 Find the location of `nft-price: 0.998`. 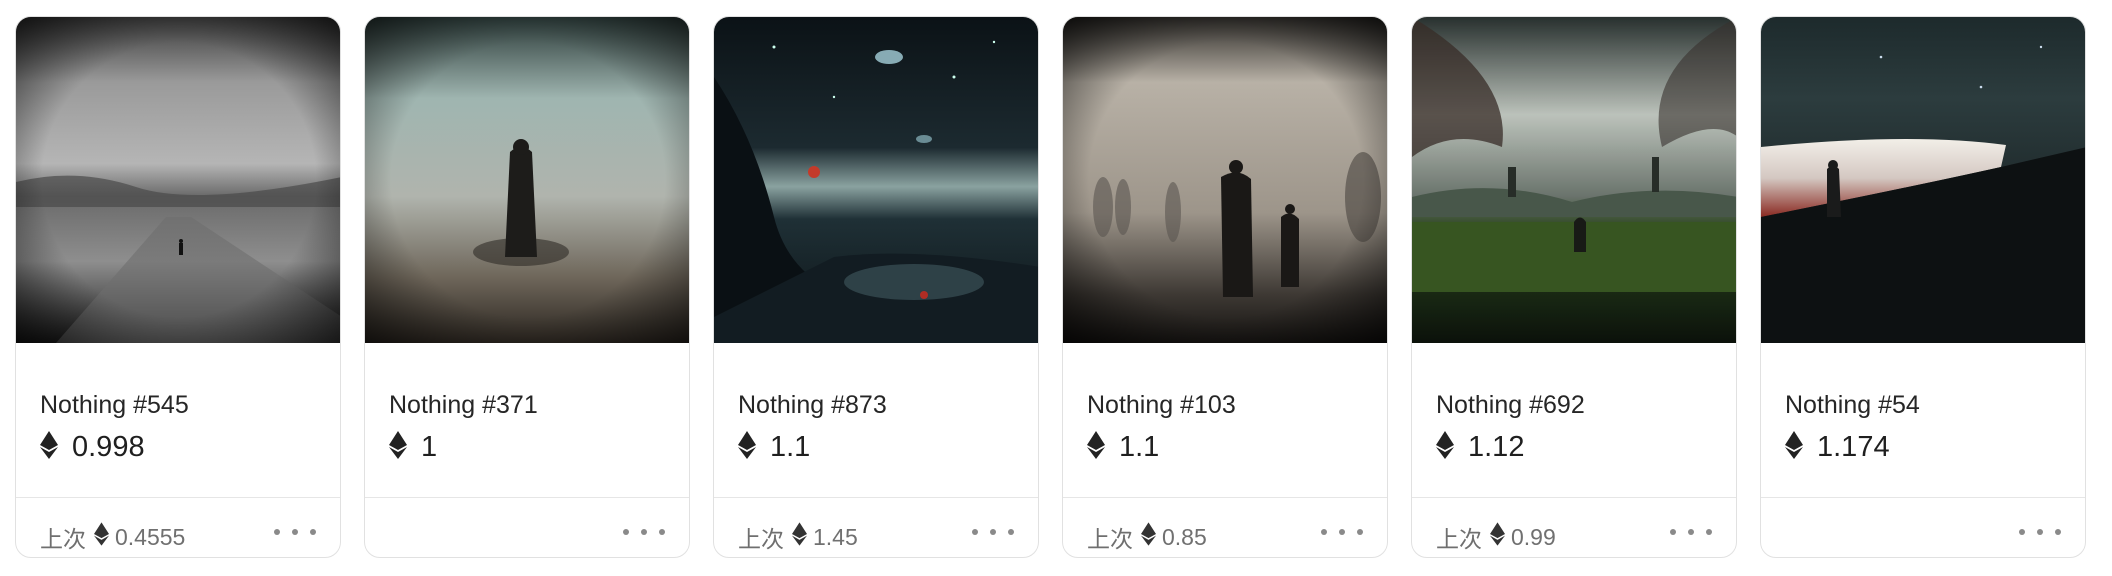

nft-price: 0.998 is located at coordinates (108, 447).